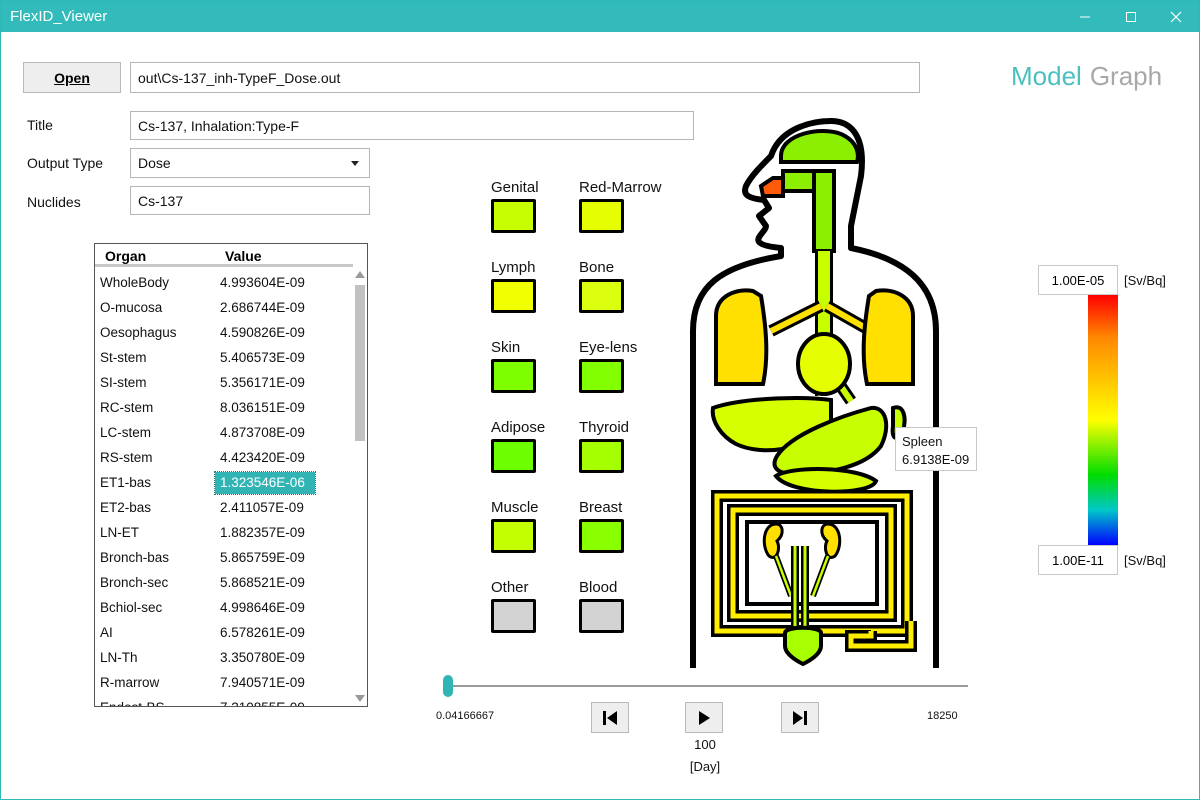 The width and height of the screenshot is (1200, 800). What do you see at coordinates (72, 77) in the screenshot?
I see `open-button: Open` at bounding box center [72, 77].